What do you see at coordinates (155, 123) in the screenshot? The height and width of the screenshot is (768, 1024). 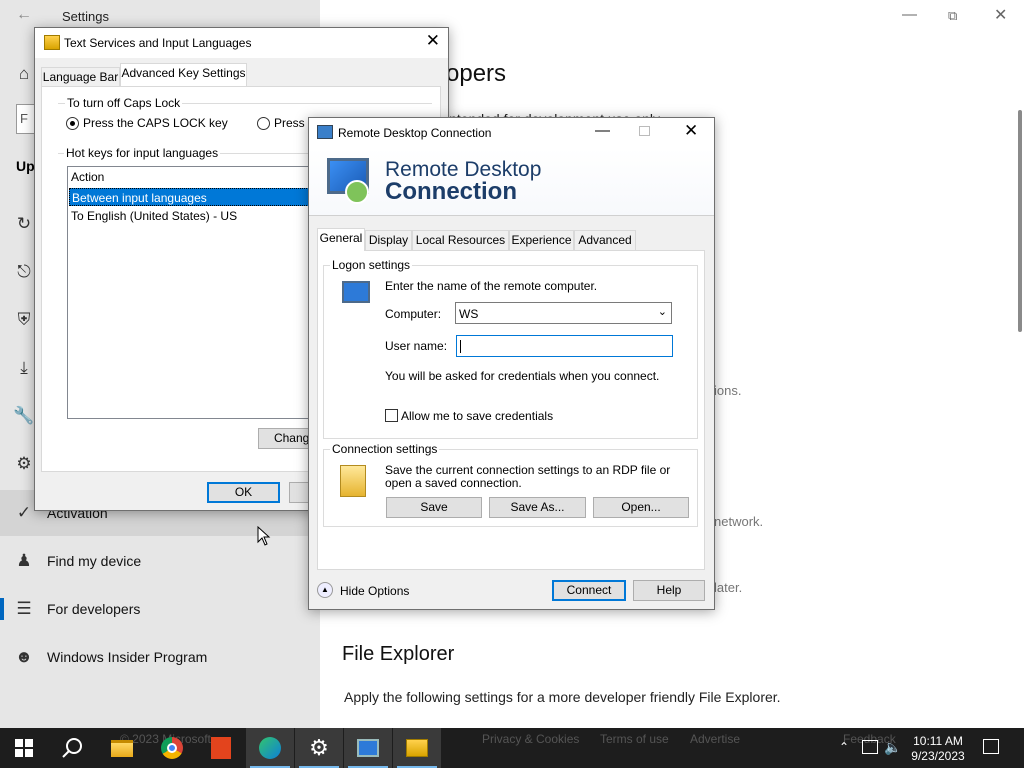 I see `caps-lock-radio-label: Press the CAPS LOCK key` at bounding box center [155, 123].